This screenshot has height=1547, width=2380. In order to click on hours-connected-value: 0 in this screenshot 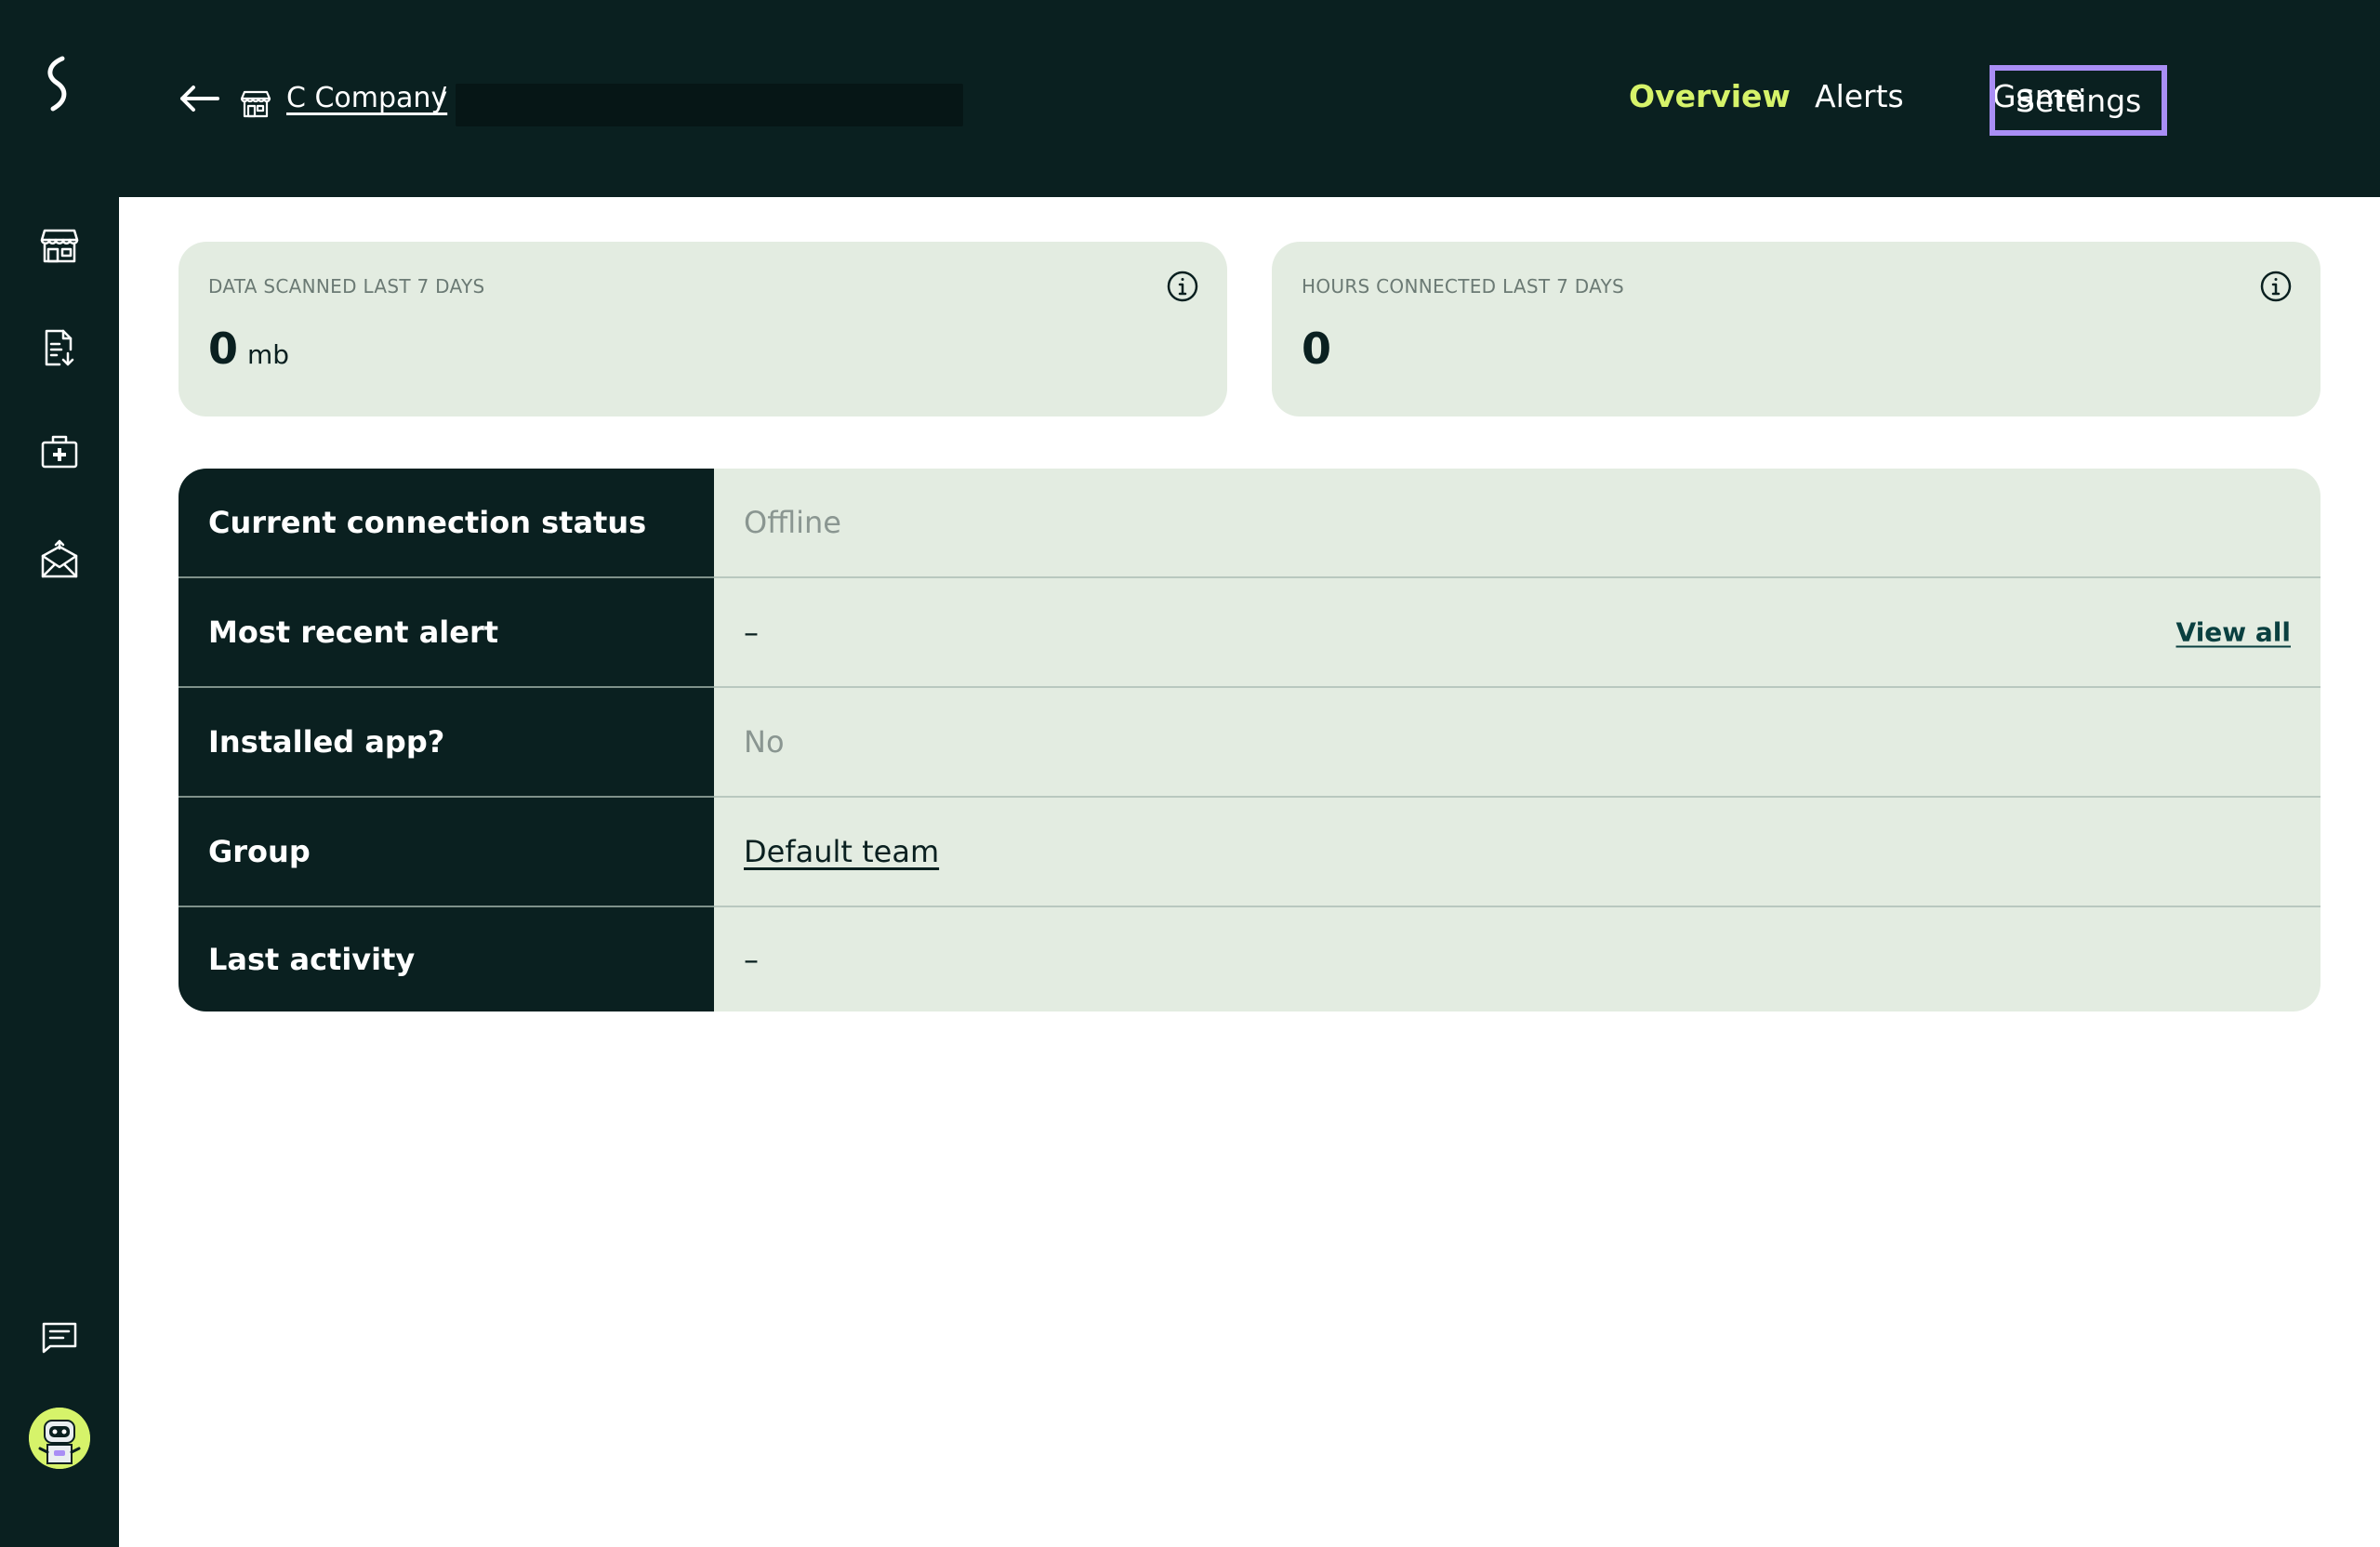, I will do `click(1317, 349)`.